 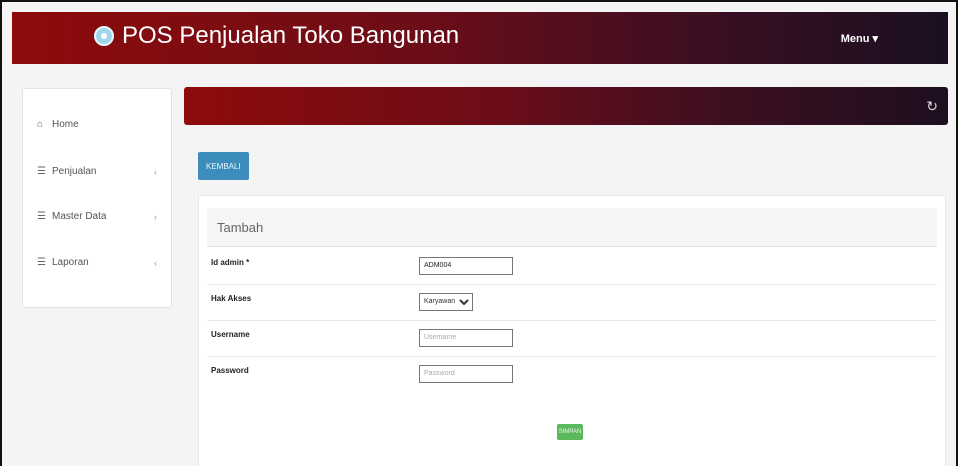 What do you see at coordinates (466, 337) in the screenshot?
I see `username-input` at bounding box center [466, 337].